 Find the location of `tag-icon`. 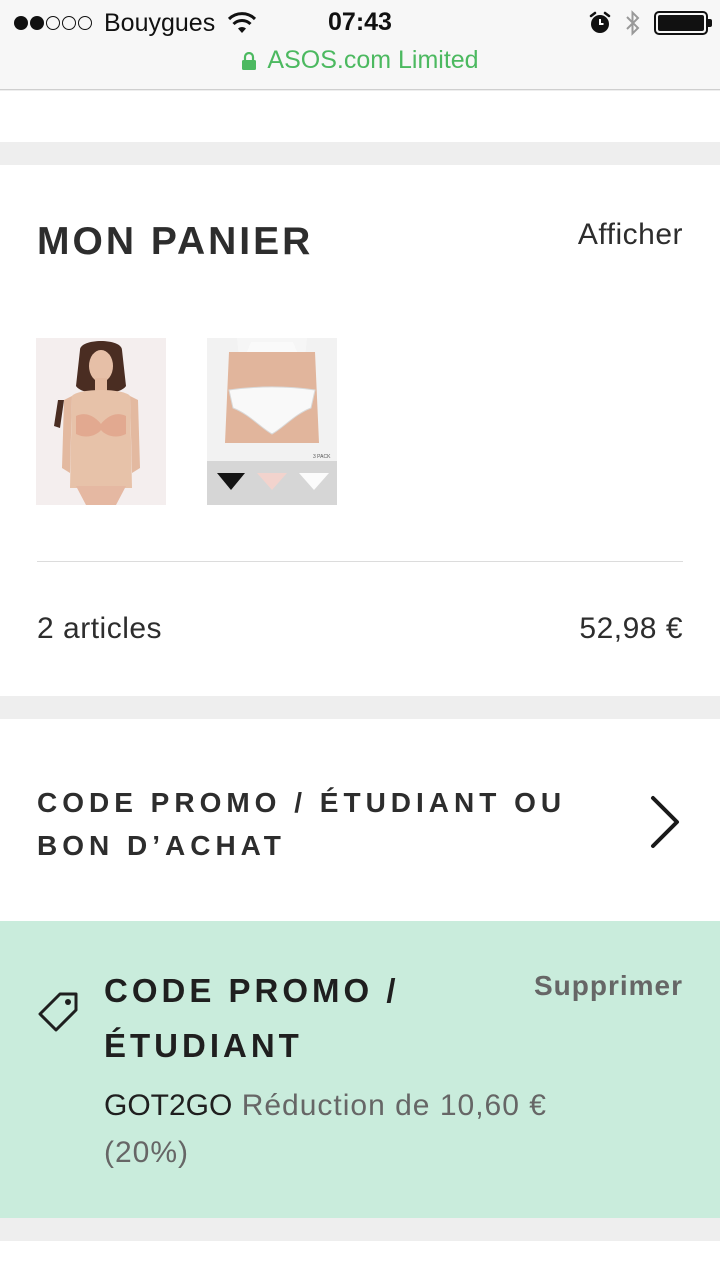

tag-icon is located at coordinates (58, 1012).